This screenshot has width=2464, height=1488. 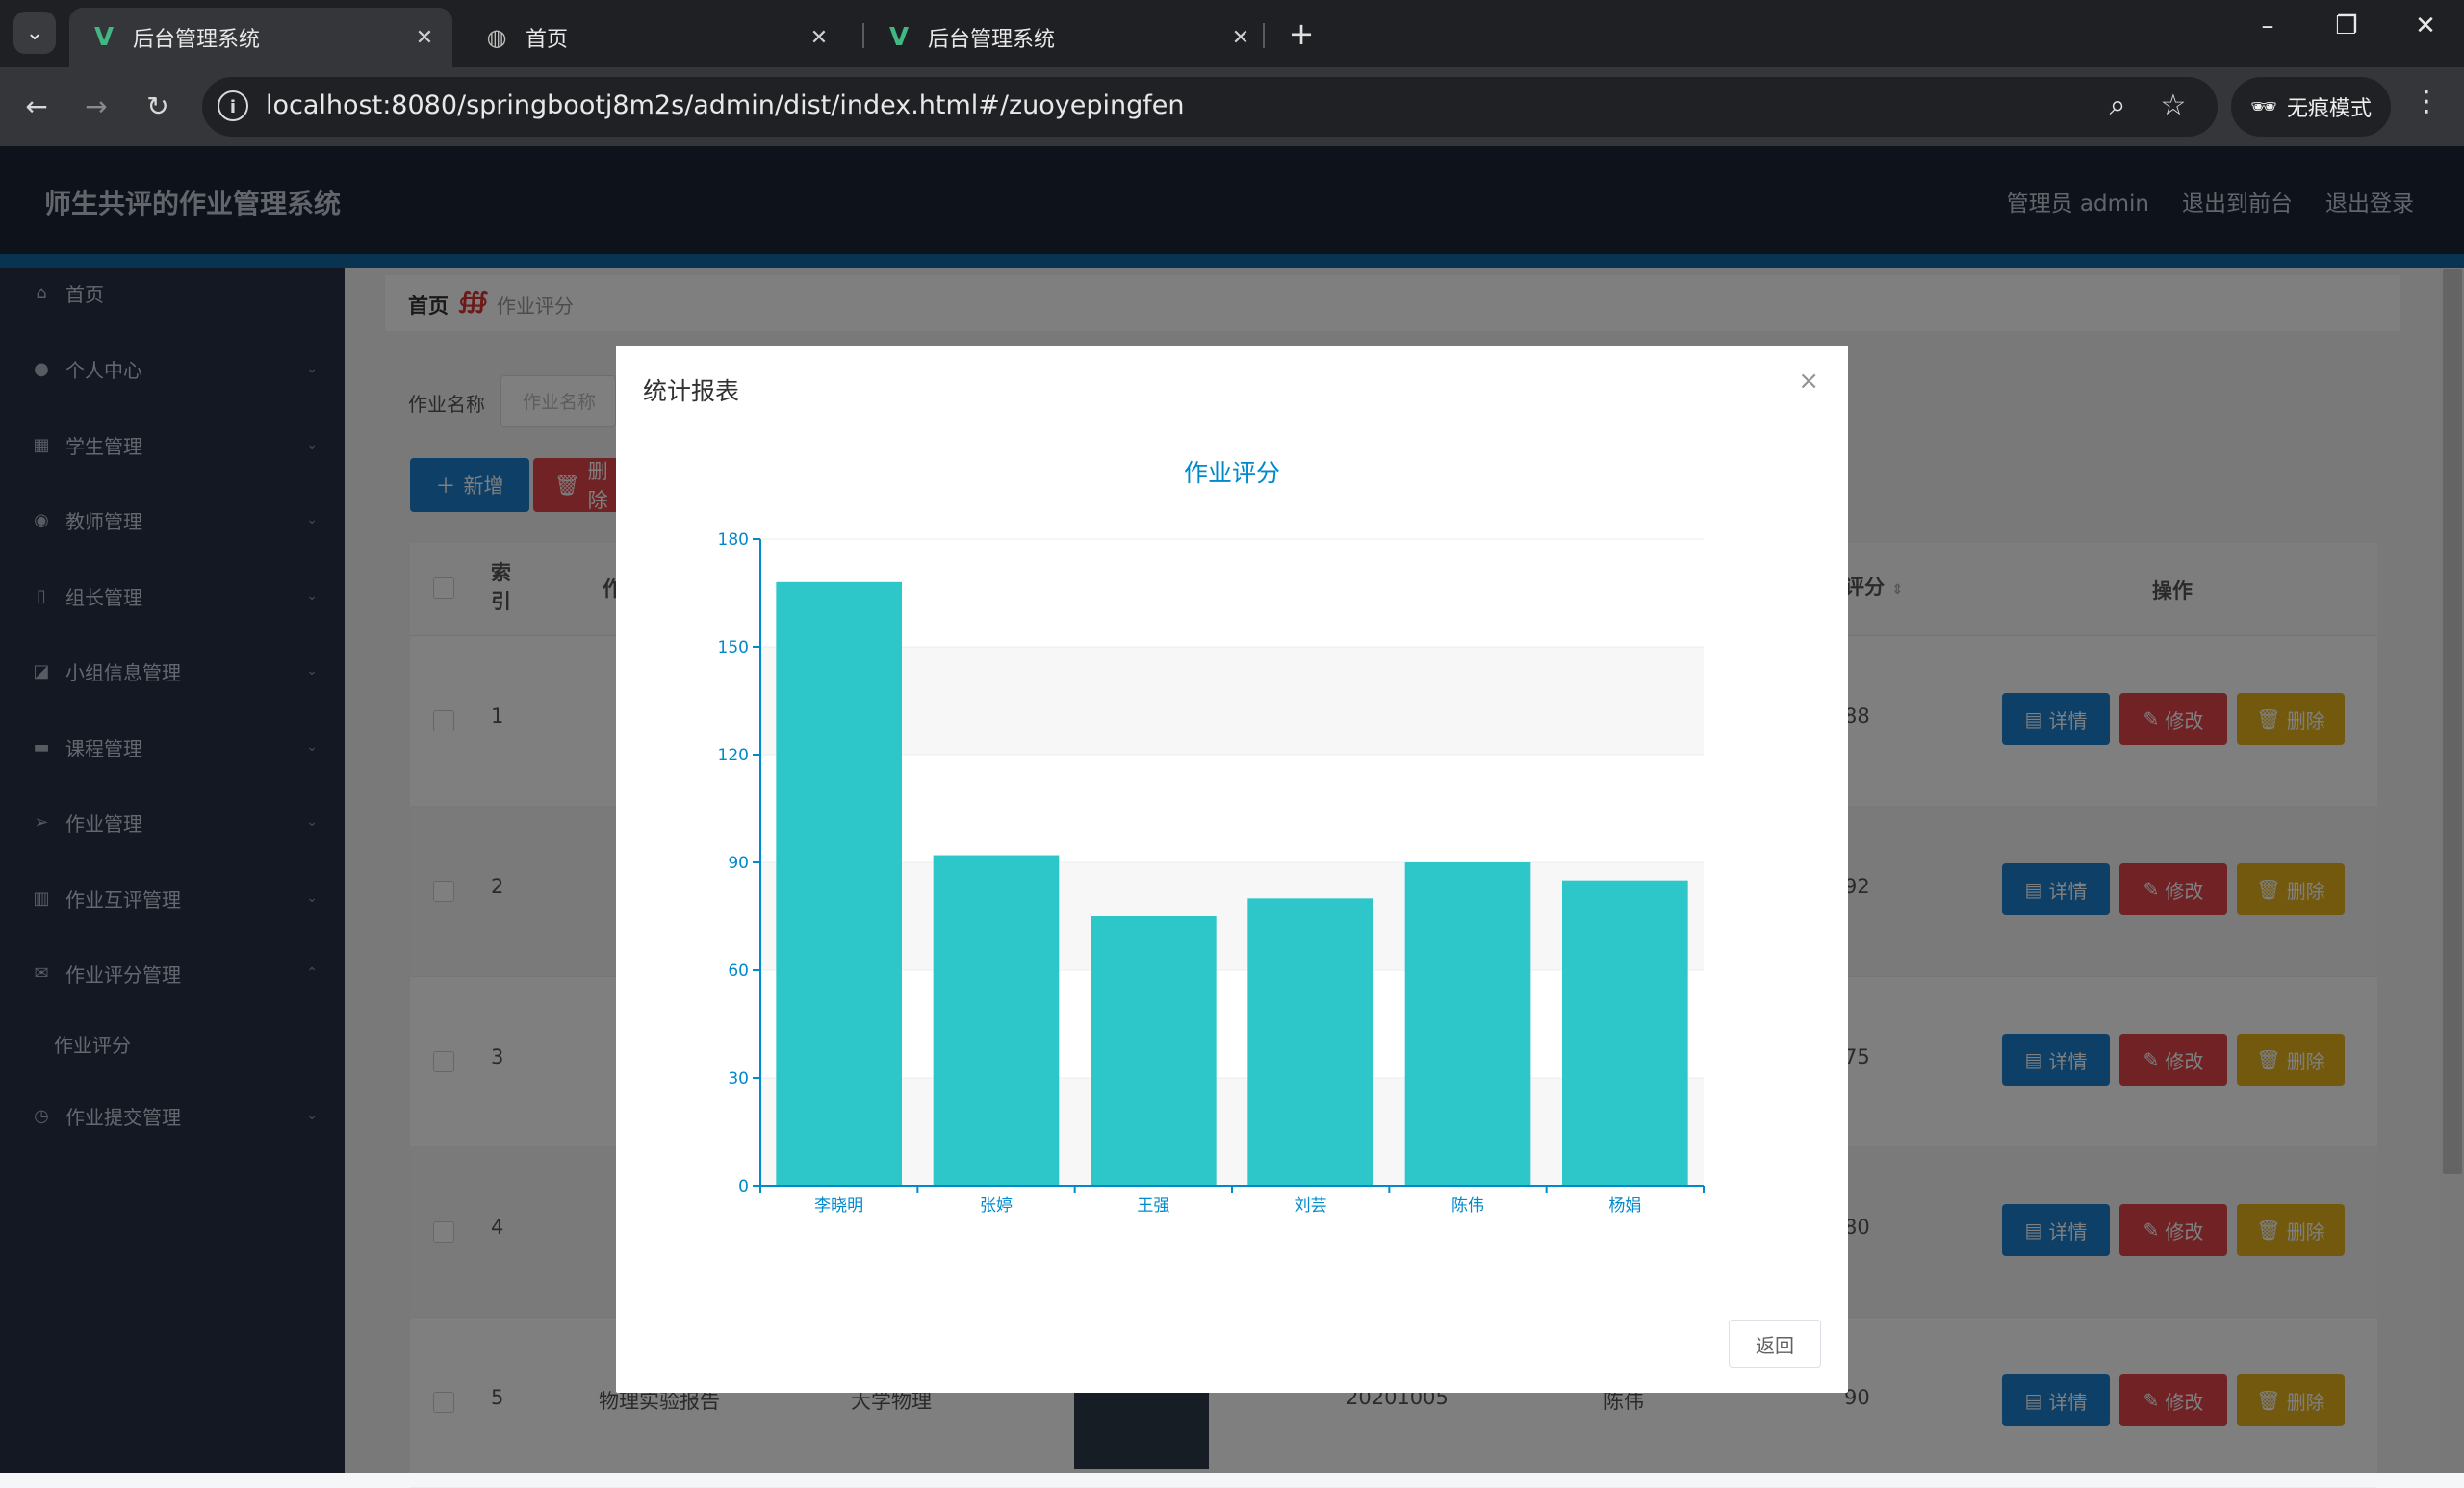 What do you see at coordinates (2346, 26) in the screenshot?
I see `restore-button: ❐` at bounding box center [2346, 26].